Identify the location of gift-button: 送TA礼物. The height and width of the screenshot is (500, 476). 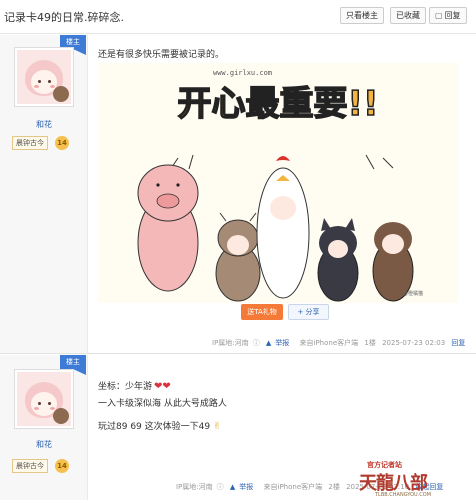
(262, 312).